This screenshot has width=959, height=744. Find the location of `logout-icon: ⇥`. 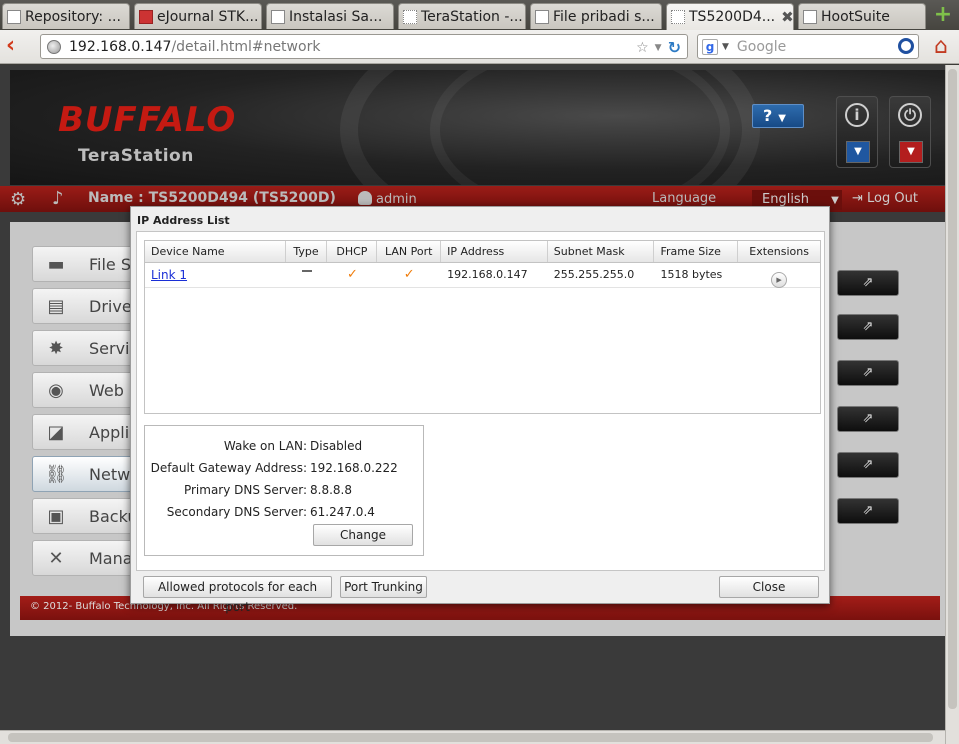

logout-icon: ⇥ is located at coordinates (857, 198).